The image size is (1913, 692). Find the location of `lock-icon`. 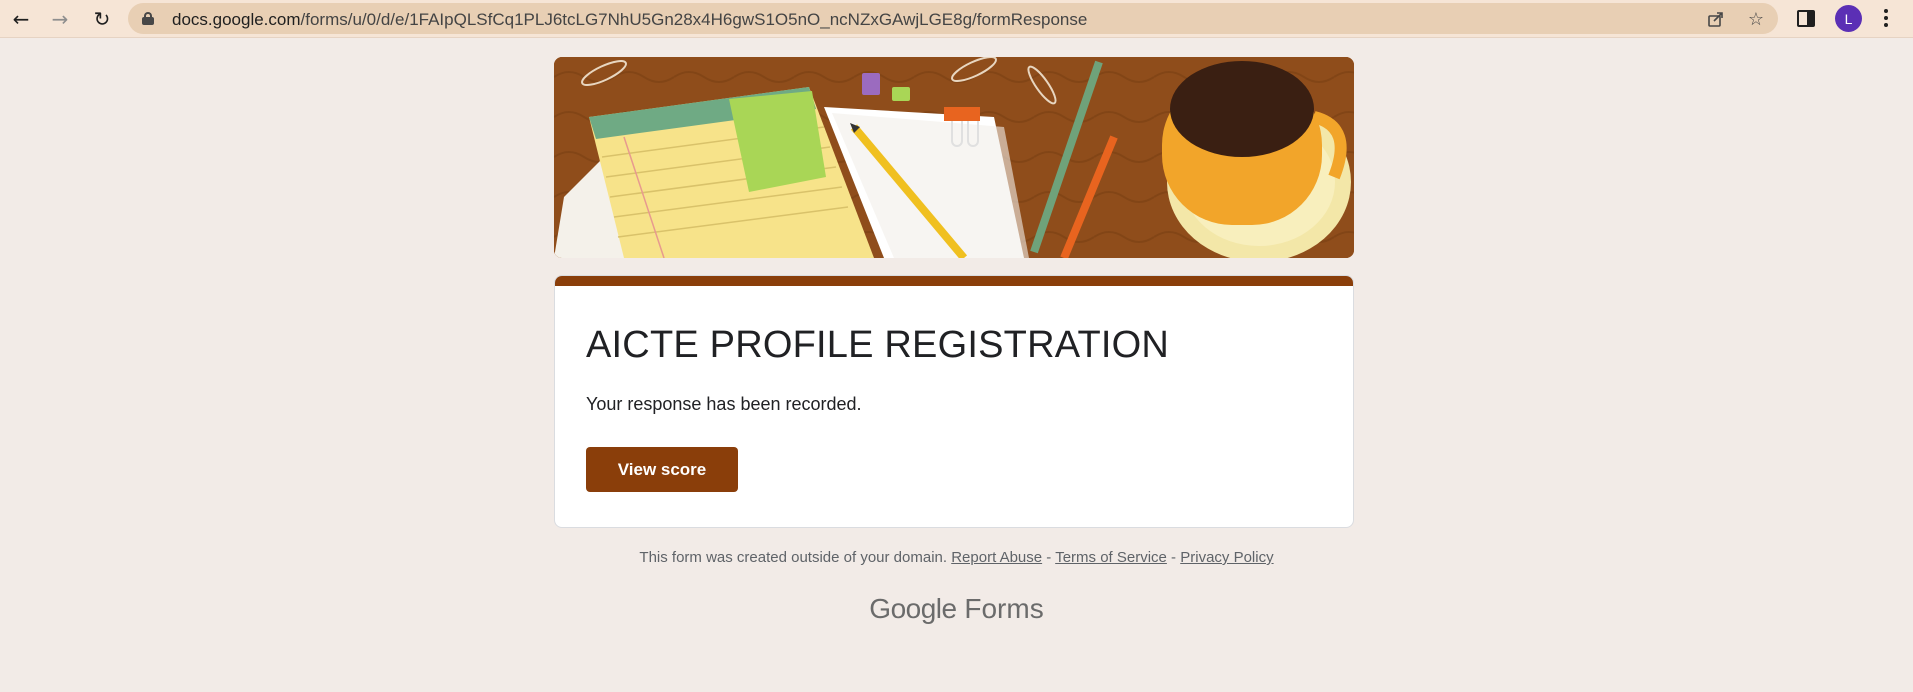

lock-icon is located at coordinates (148, 18).